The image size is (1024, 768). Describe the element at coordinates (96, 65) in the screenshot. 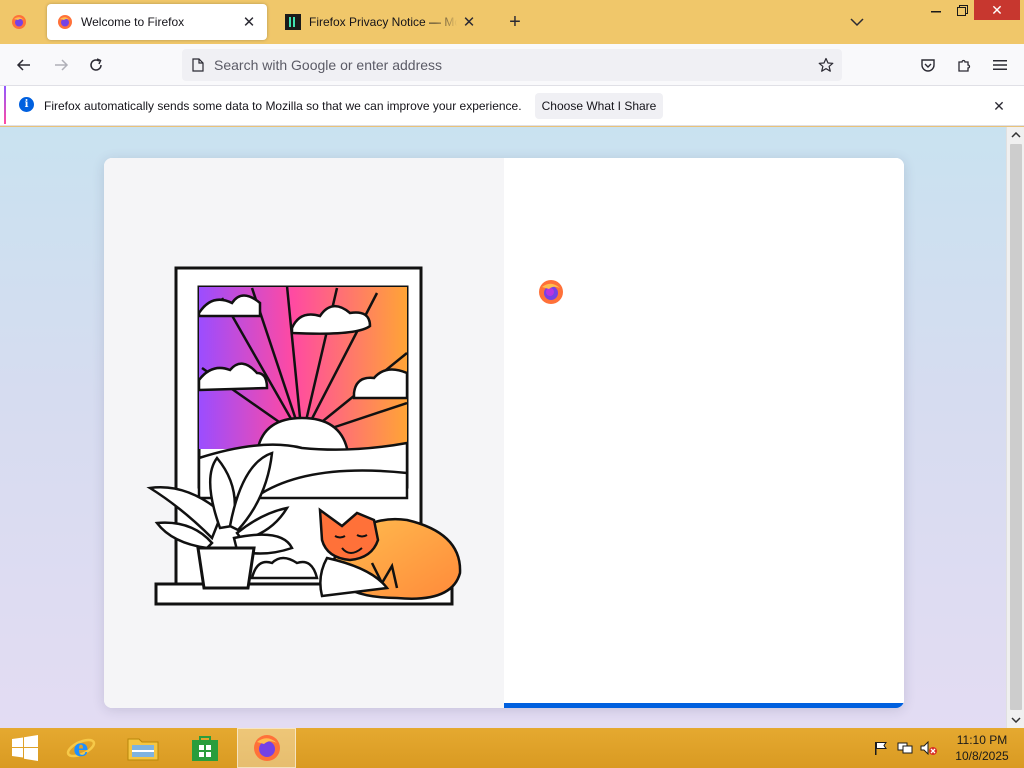

I see `reload-icon` at that location.